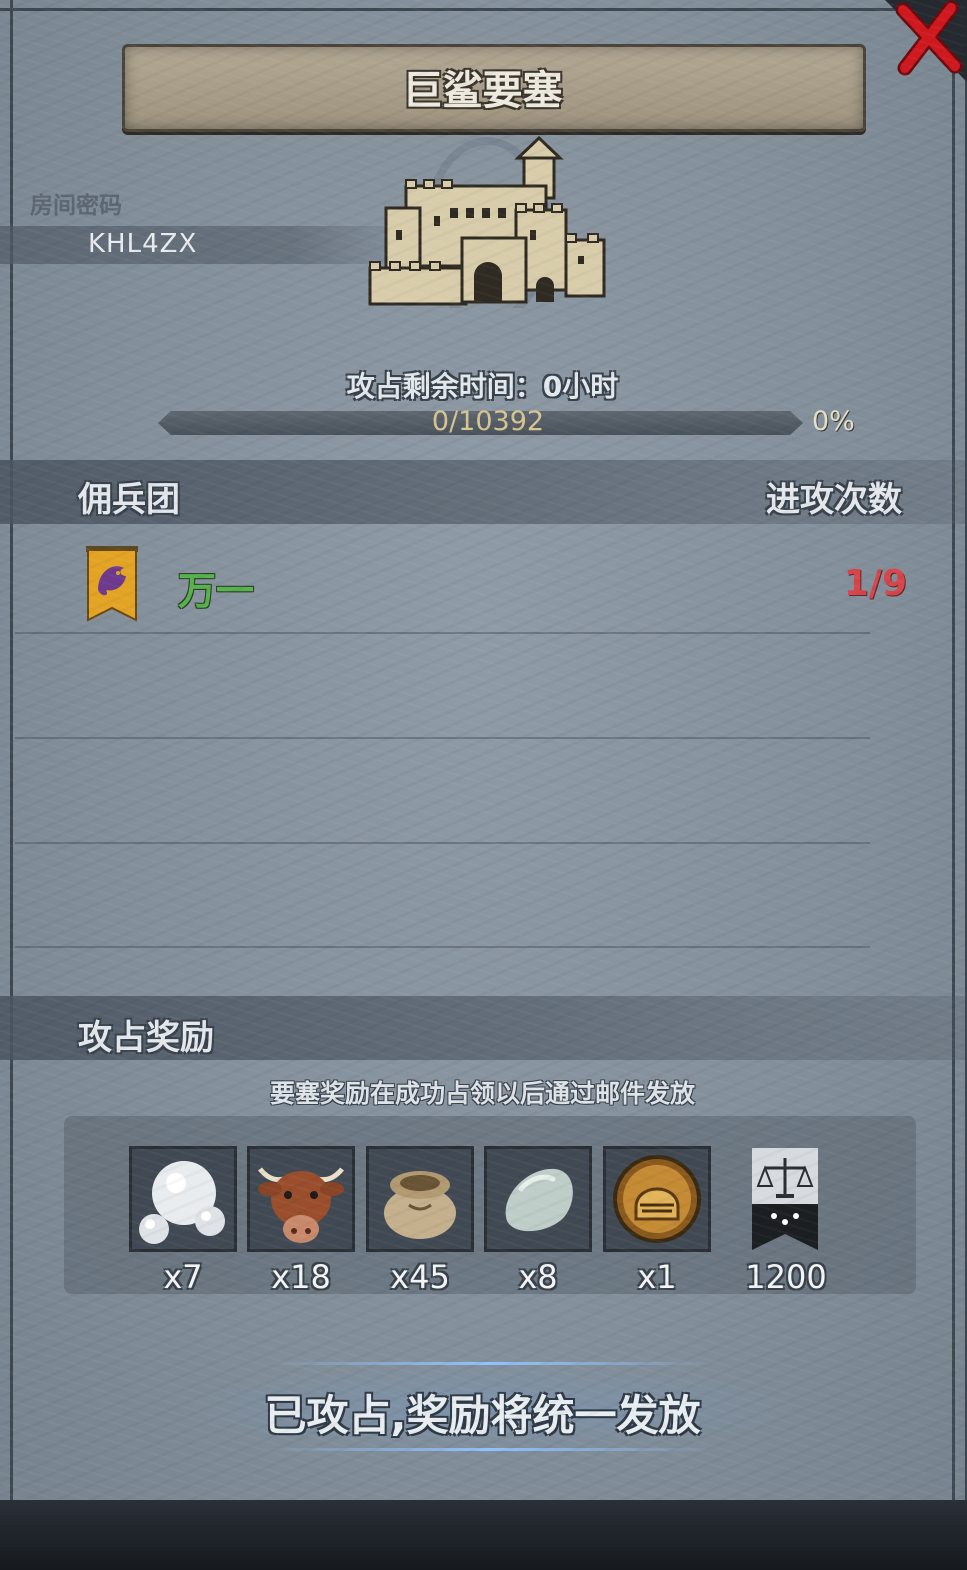 This screenshot has width=967, height=1570. What do you see at coordinates (786, 1199) in the screenshot?
I see `justice-banner-icon` at bounding box center [786, 1199].